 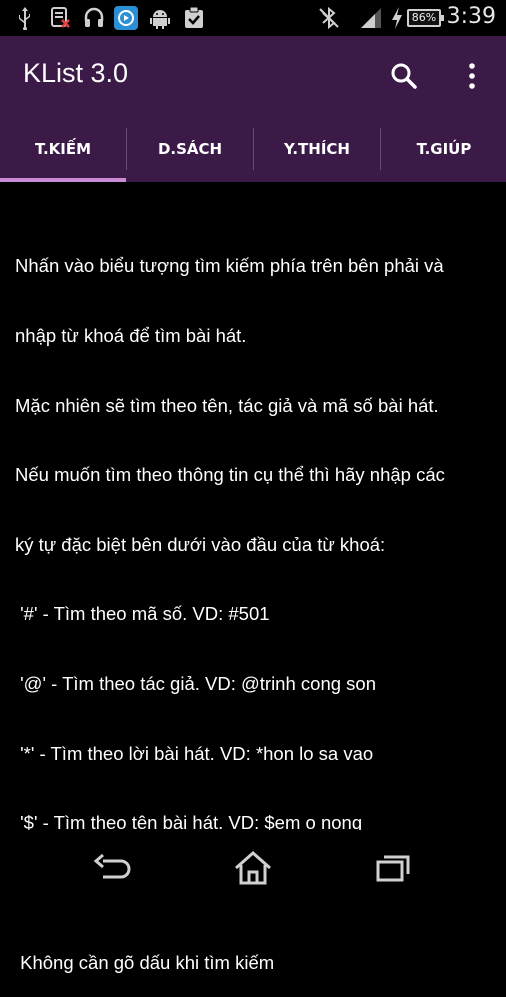 I want to click on signal-icon, so click(x=371, y=18).